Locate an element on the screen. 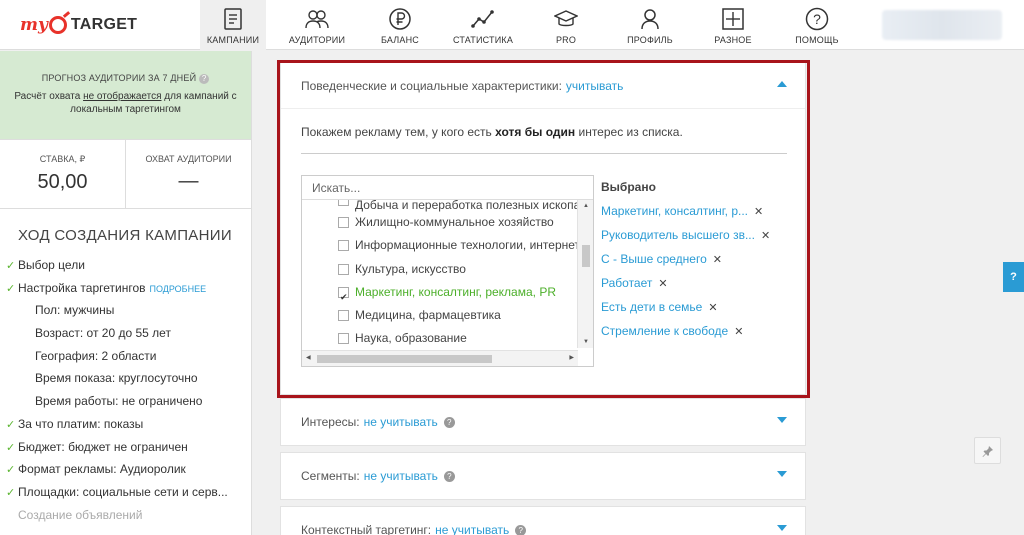 Image resolution: width=1024 pixels, height=535 pixels. mytarget-logo: my TARGET is located at coordinates (78, 25).